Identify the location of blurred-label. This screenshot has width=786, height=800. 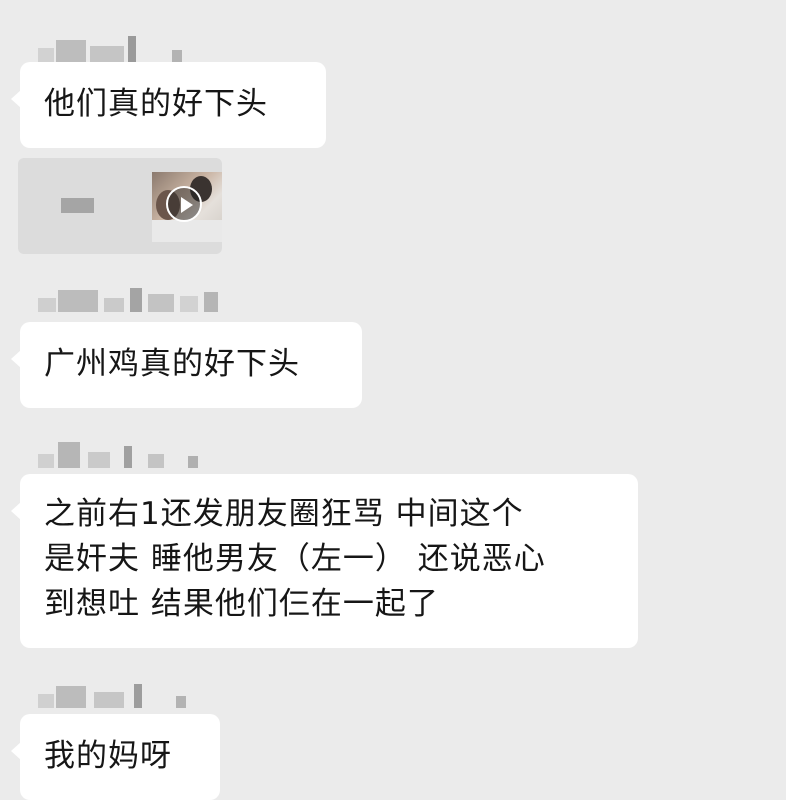
(77, 205).